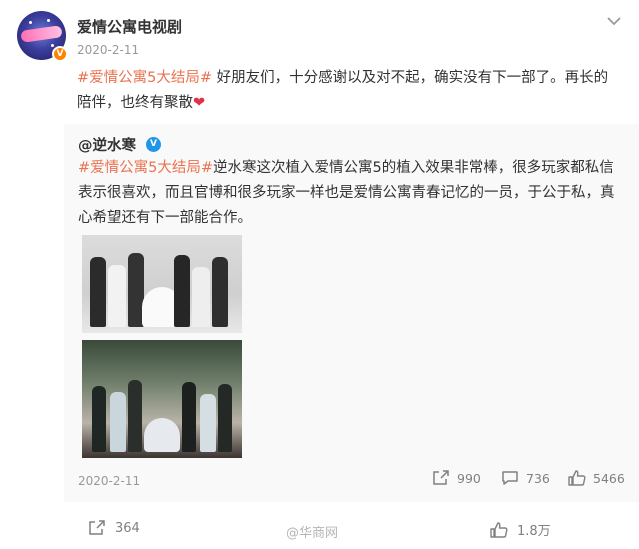 The image size is (639, 549). Describe the element at coordinates (107, 144) in the screenshot. I see `repost-author: @逆水寒` at that location.